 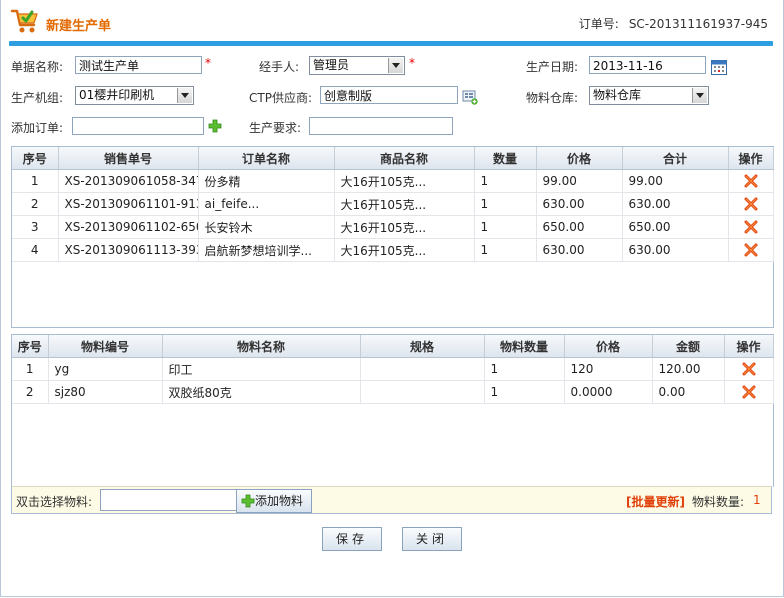 What do you see at coordinates (261, 369) in the screenshot?
I see `cell: 印工` at bounding box center [261, 369].